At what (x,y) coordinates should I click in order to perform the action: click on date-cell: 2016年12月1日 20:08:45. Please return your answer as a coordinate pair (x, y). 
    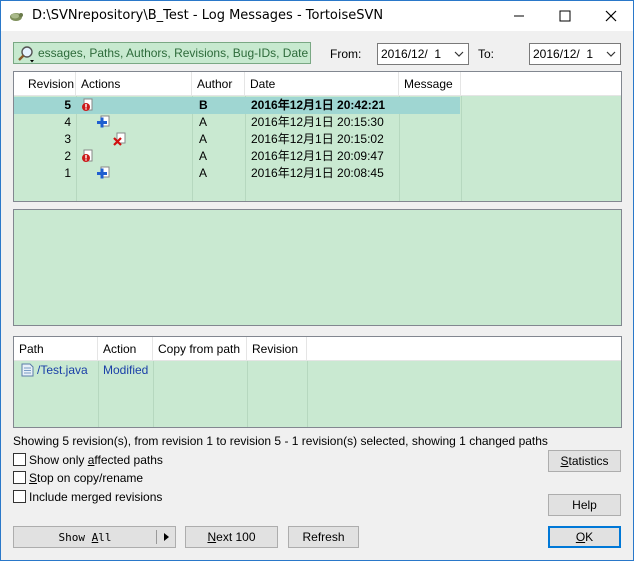
    Looking at the image, I should click on (317, 173).